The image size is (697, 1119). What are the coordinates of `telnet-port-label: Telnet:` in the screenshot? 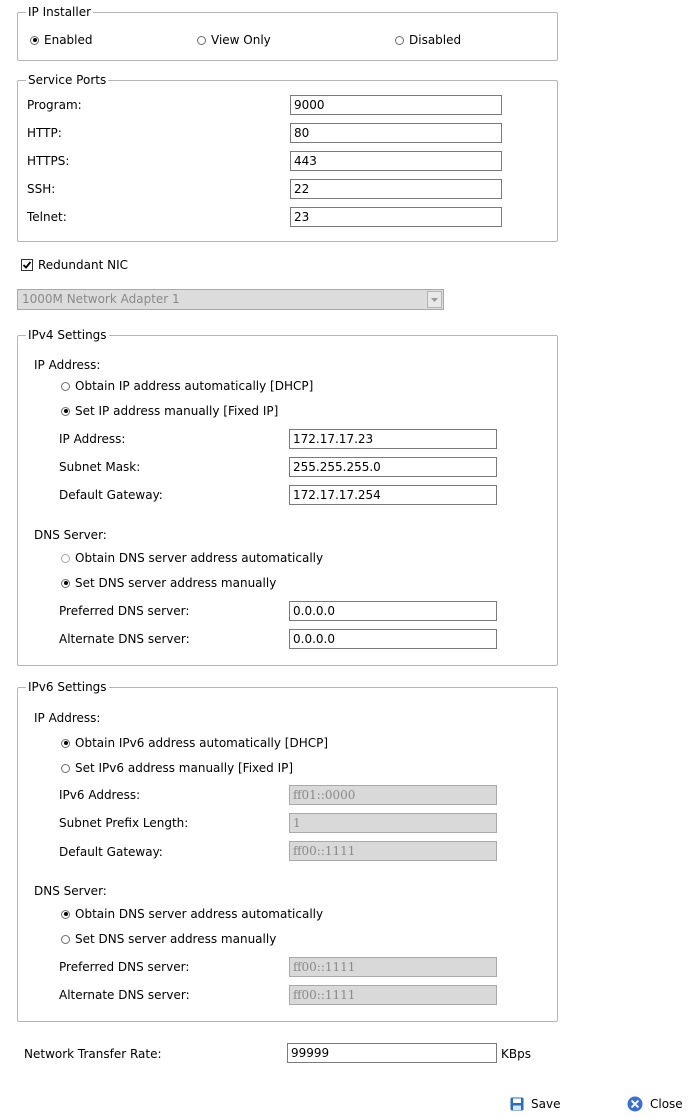 It's located at (47, 217).